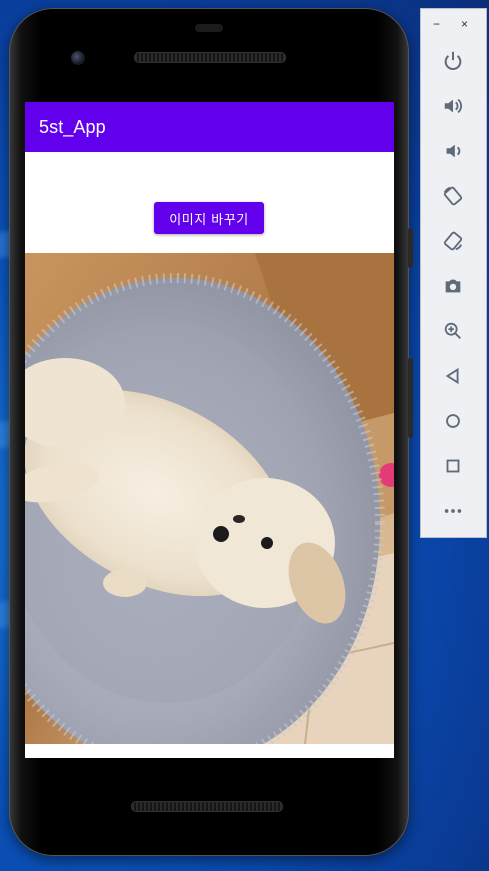 This screenshot has width=489, height=871. What do you see at coordinates (210, 57) in the screenshot?
I see `top-speaker` at bounding box center [210, 57].